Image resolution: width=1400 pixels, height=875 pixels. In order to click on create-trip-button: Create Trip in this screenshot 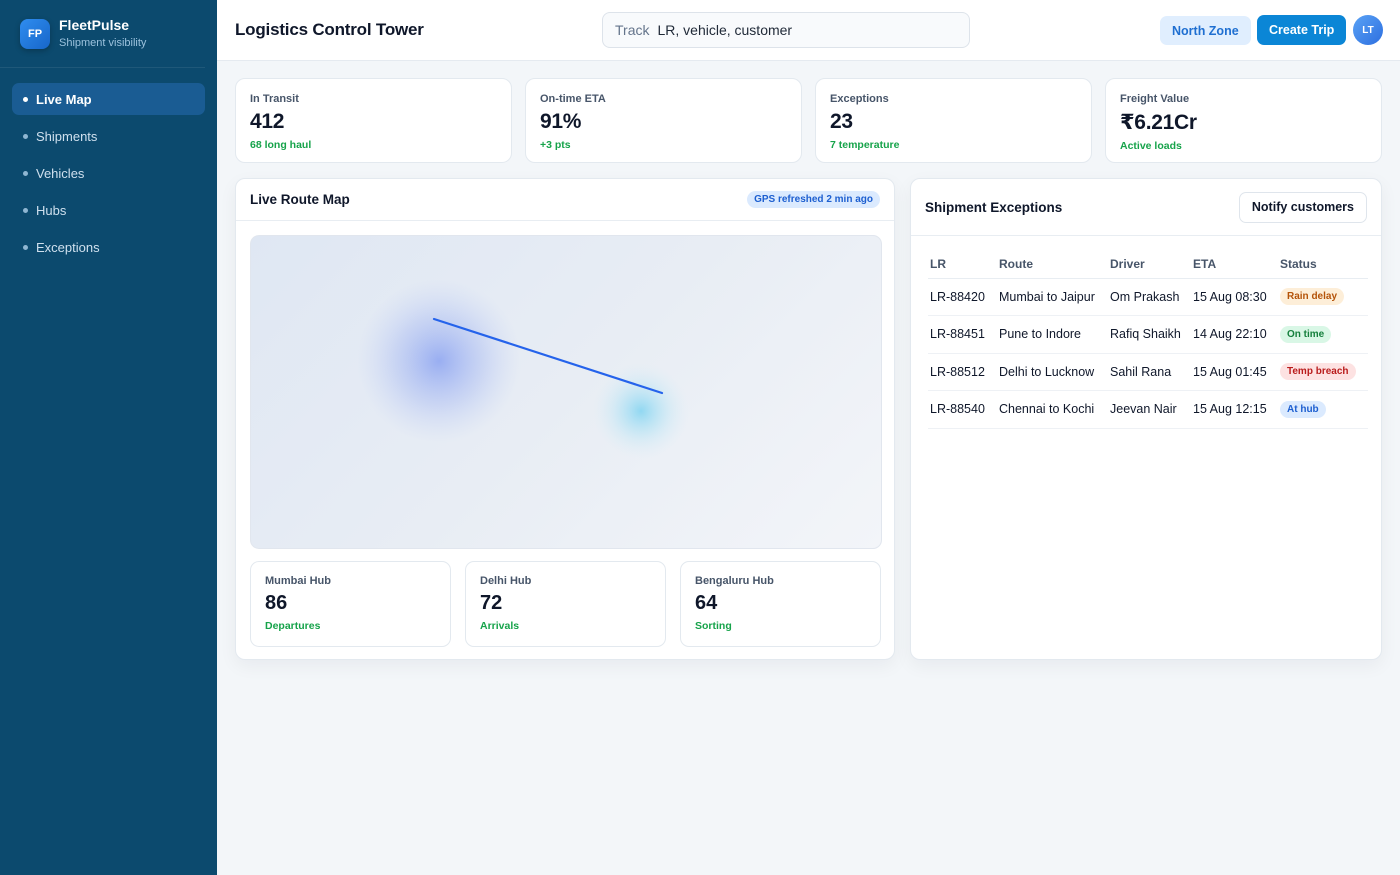, I will do `click(1302, 30)`.